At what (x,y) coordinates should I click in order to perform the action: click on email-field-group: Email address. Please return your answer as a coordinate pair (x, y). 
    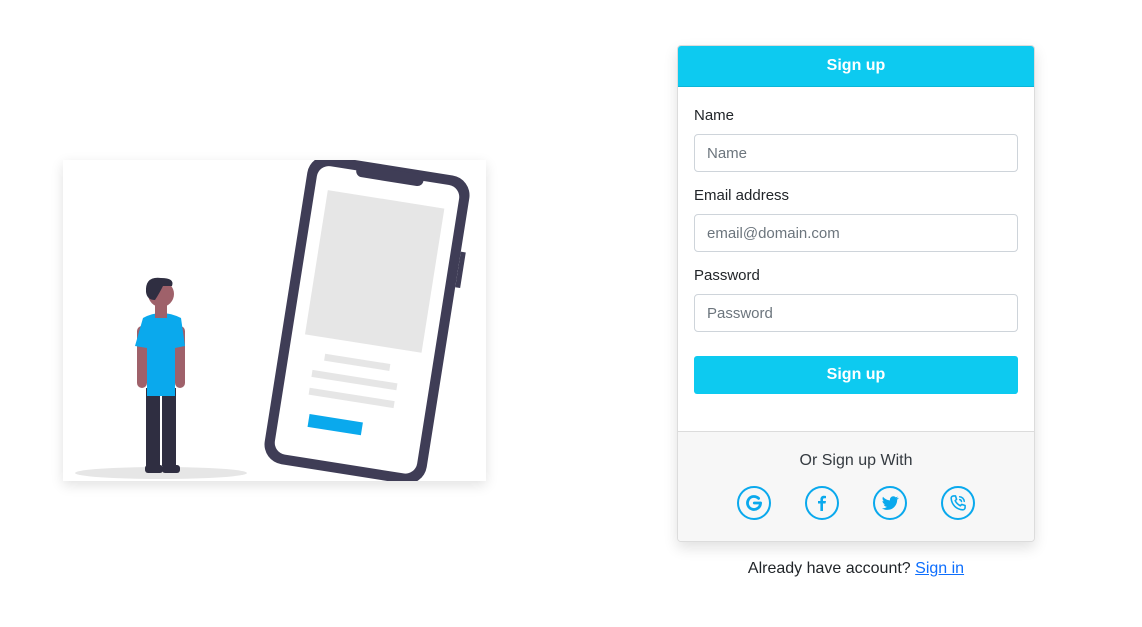
    Looking at the image, I should click on (856, 219).